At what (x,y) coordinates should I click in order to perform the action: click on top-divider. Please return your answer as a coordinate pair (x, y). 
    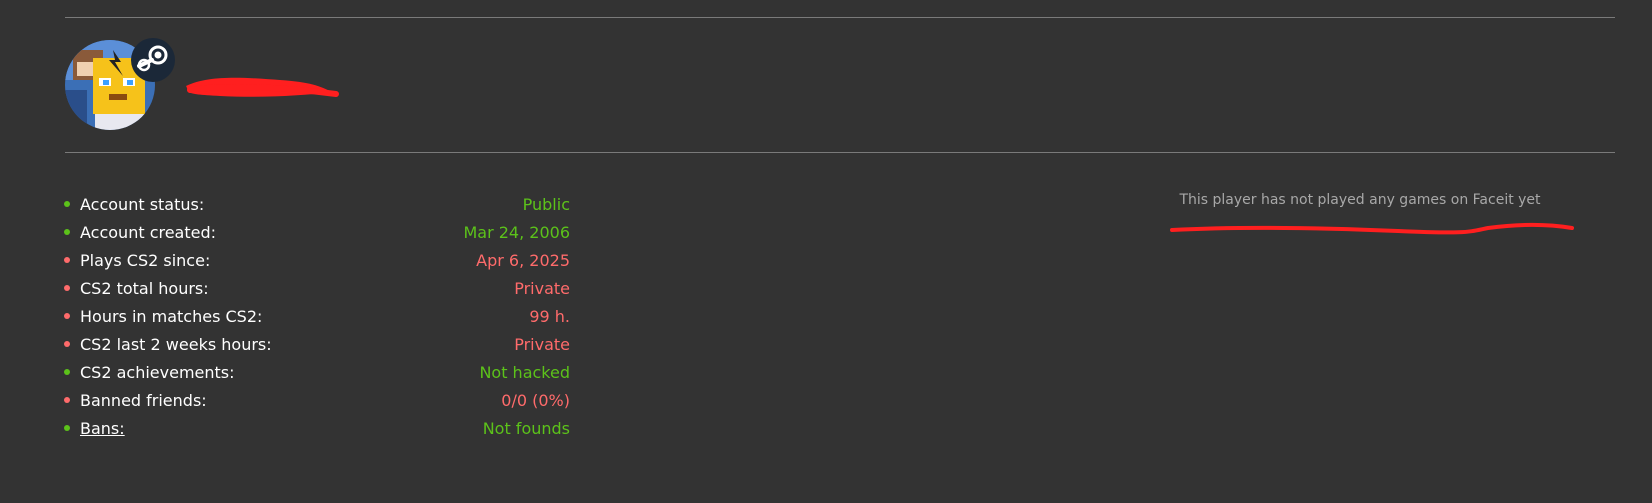
    Looking at the image, I should click on (840, 17).